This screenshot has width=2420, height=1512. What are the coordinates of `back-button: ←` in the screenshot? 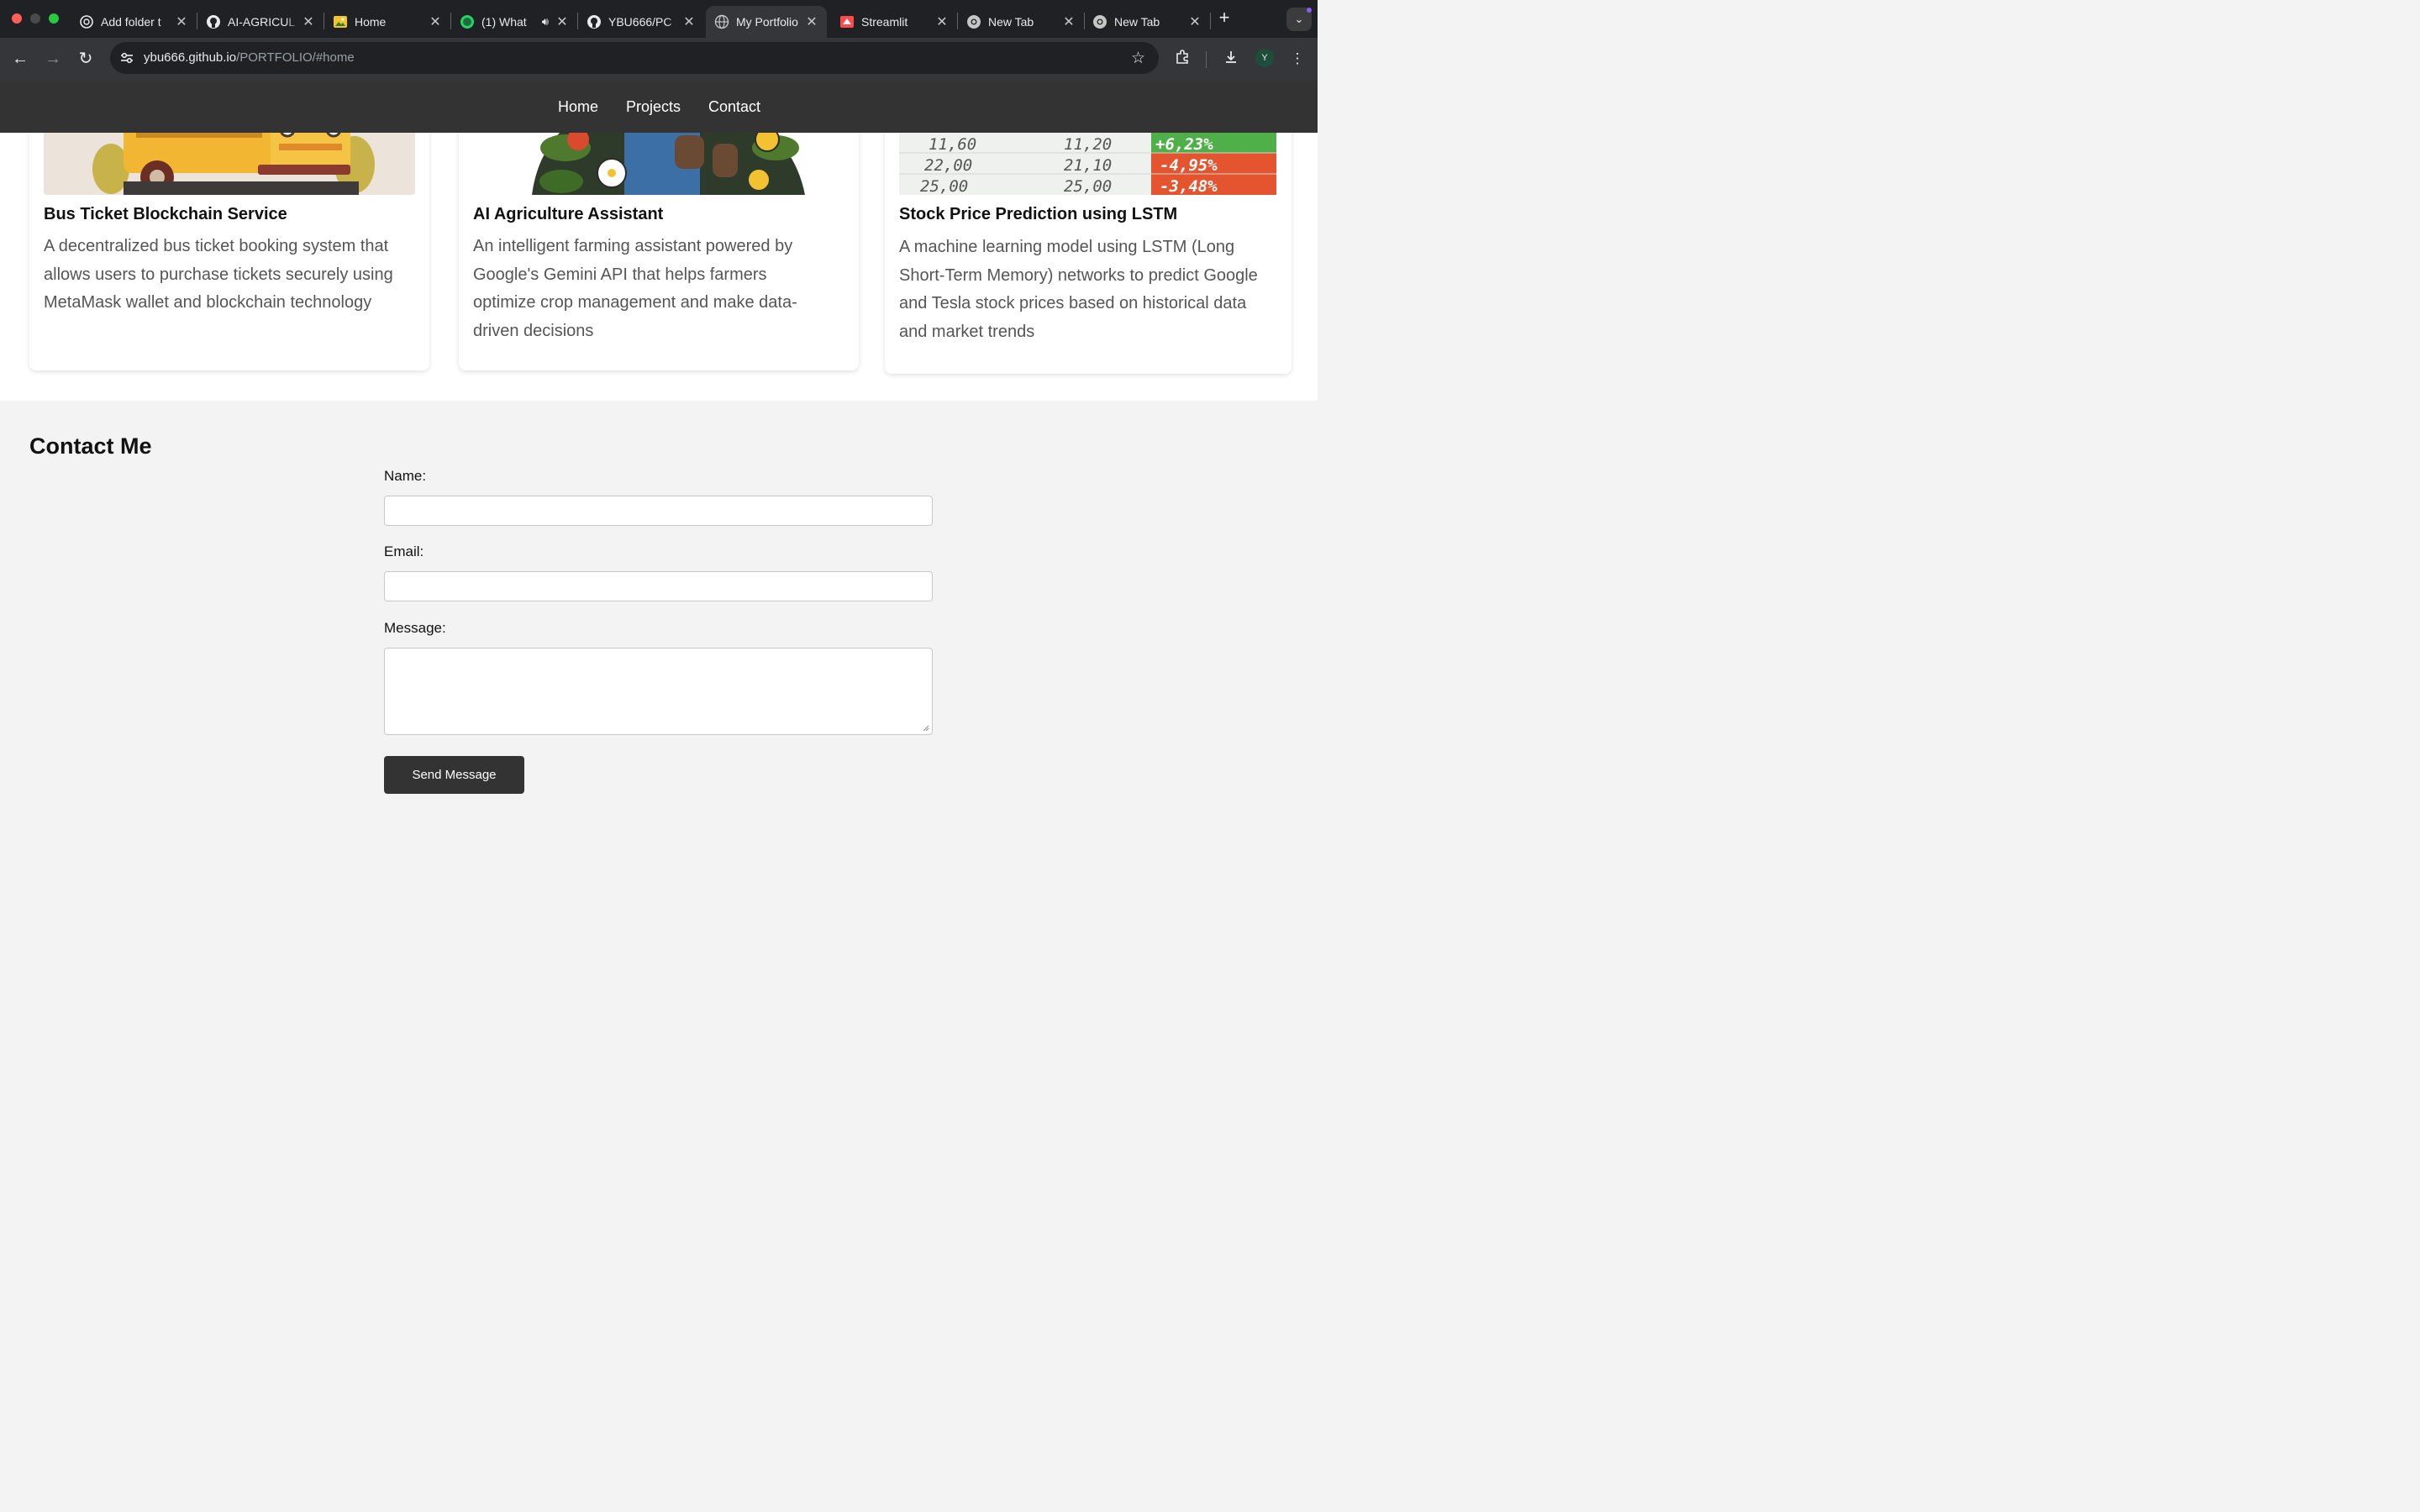 It's located at (20, 59).